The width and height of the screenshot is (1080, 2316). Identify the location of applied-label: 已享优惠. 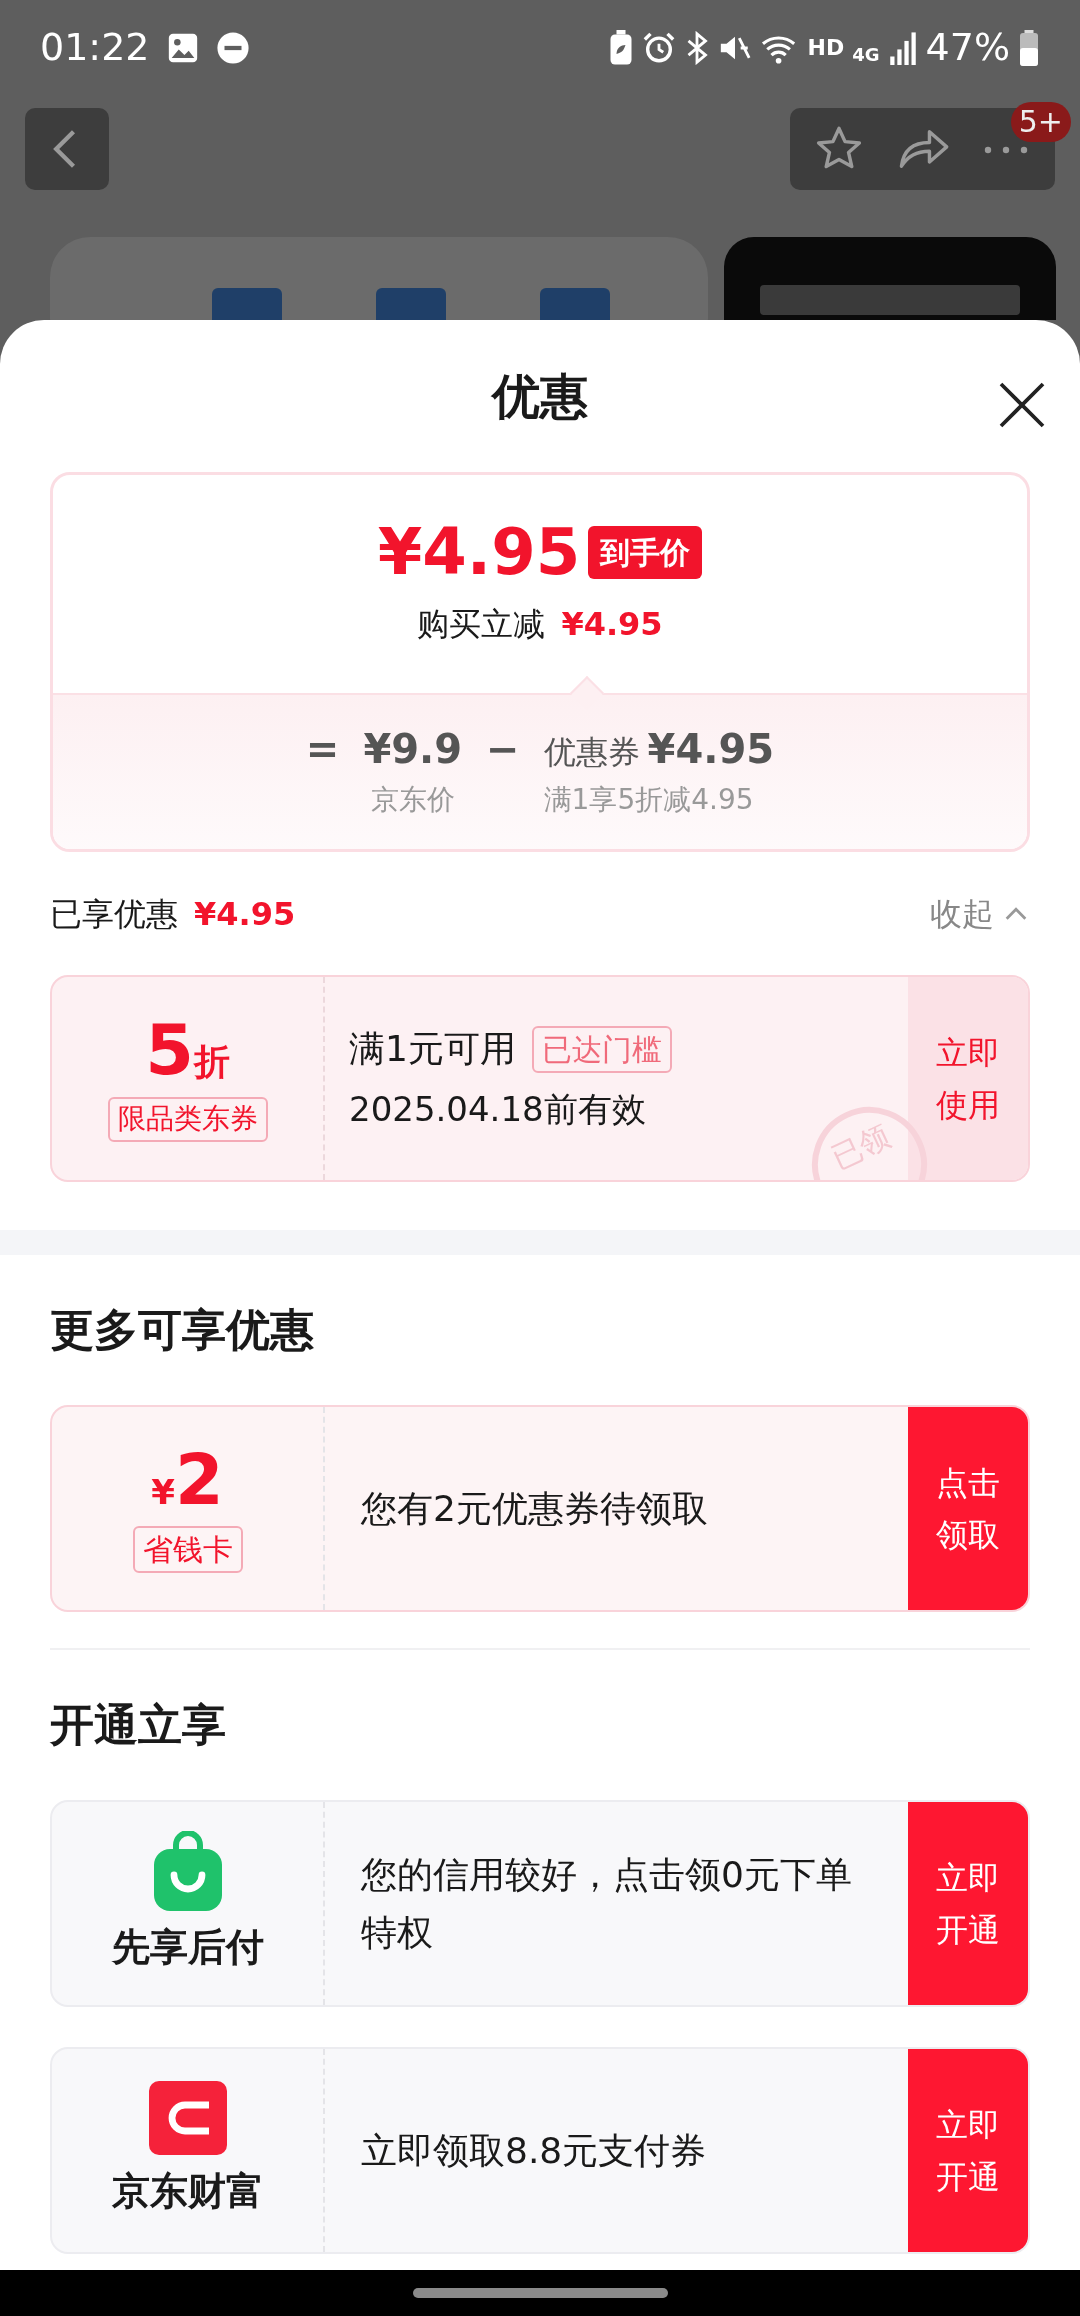
(114, 914).